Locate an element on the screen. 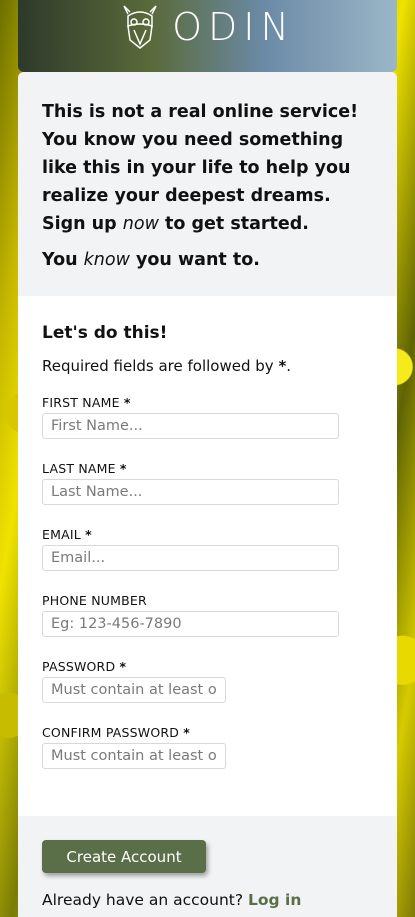 The image size is (415, 917). logo: ODIN is located at coordinates (207, 27).